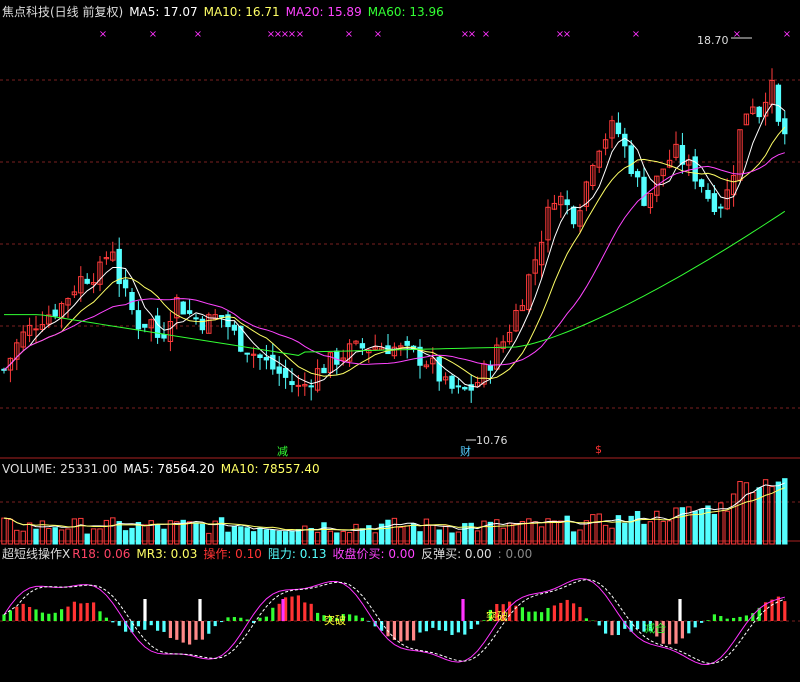 Image resolution: width=800 pixels, height=682 pixels. What do you see at coordinates (232, 554) in the screenshot?
I see `op-value: 操作: 0.10` at bounding box center [232, 554].